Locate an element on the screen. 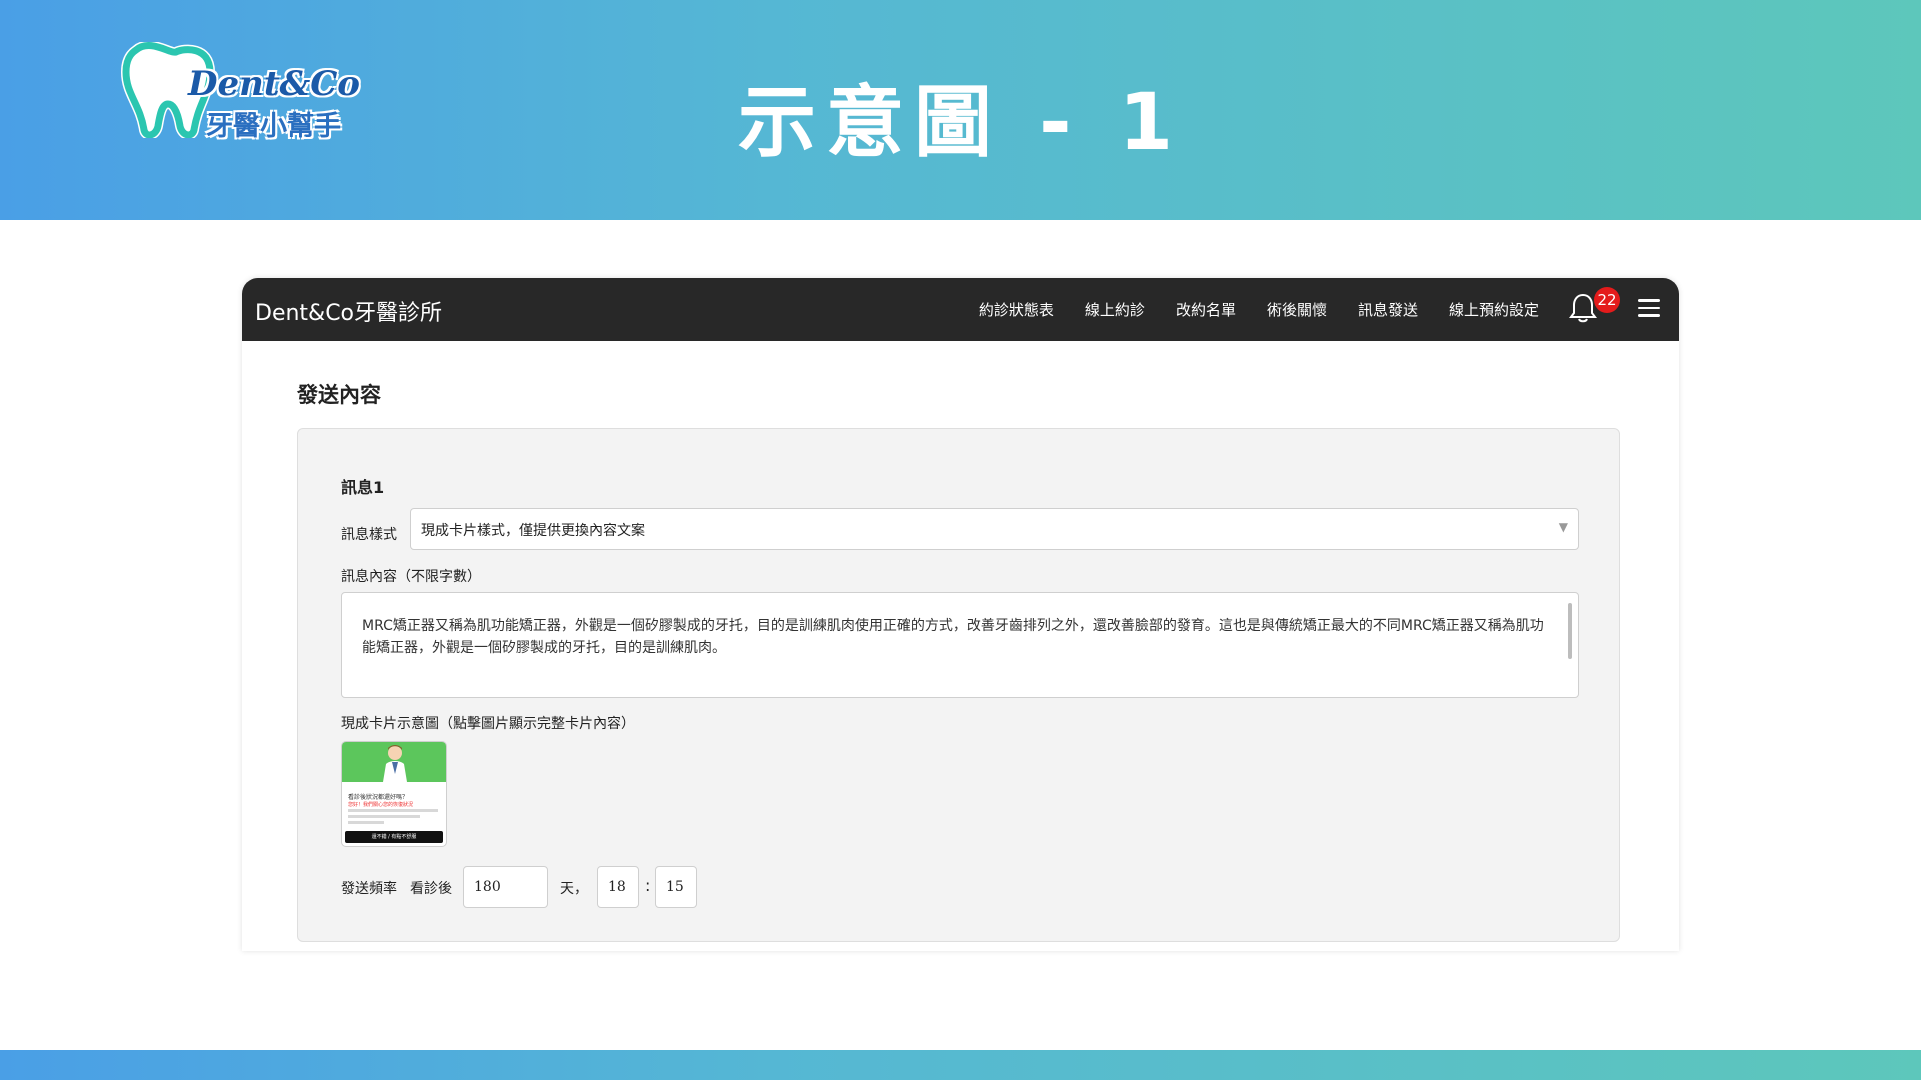 This screenshot has width=1921, height=1080. style-label: 訊息樣式 is located at coordinates (369, 535).